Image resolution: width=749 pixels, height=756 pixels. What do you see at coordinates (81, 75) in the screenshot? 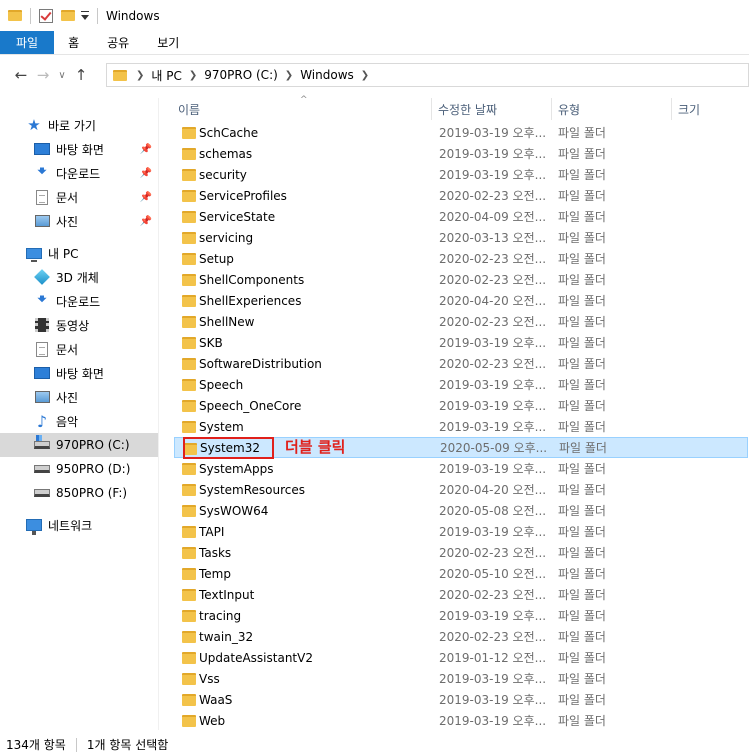
I see `up-button: ↑` at bounding box center [81, 75].